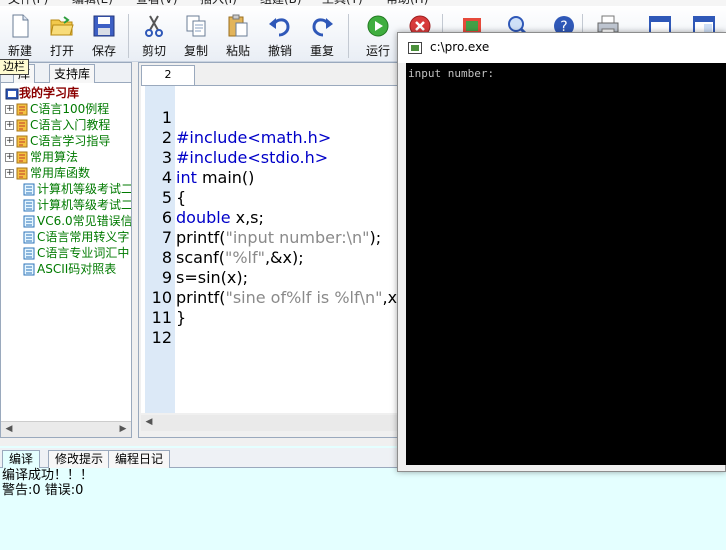 This screenshot has width=726, height=550. I want to click on code-line: printf("sine of%lf is %lf\n",x,s);, so click(287, 298).